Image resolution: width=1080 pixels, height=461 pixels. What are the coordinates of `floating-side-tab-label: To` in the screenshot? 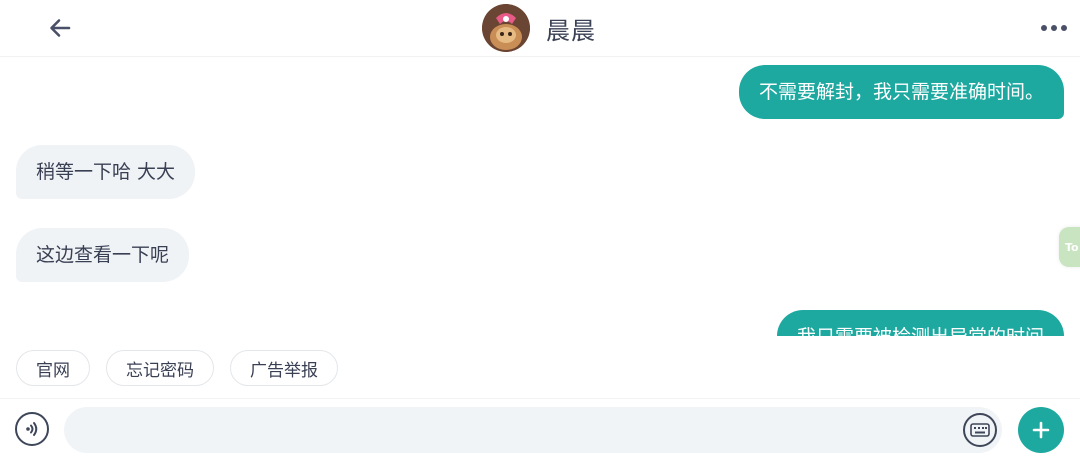 It's located at (1072, 247).